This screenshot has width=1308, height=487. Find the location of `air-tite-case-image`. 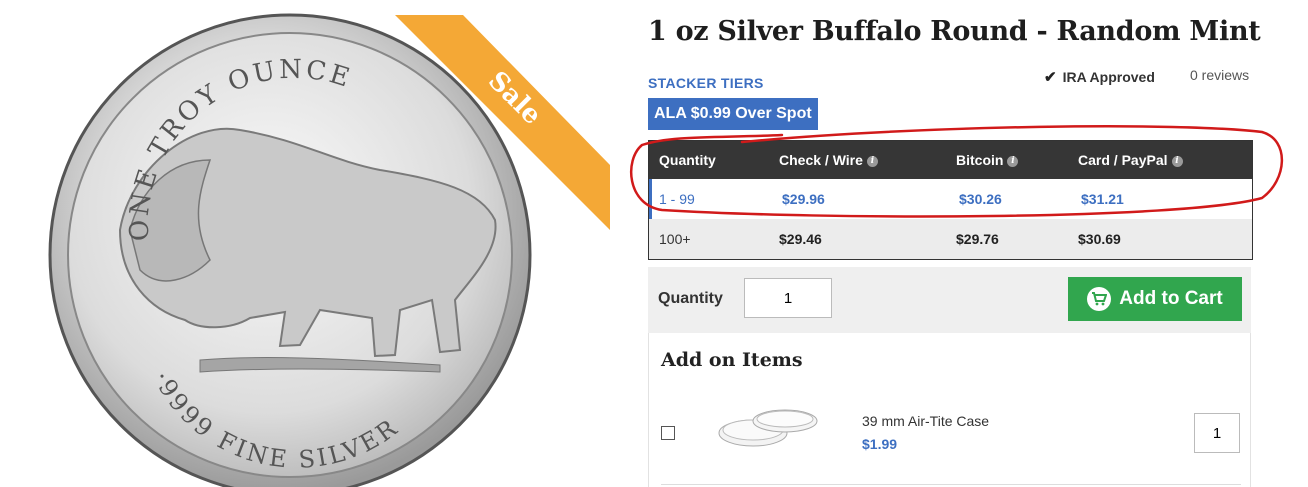

air-tite-case-image is located at coordinates (768, 428).